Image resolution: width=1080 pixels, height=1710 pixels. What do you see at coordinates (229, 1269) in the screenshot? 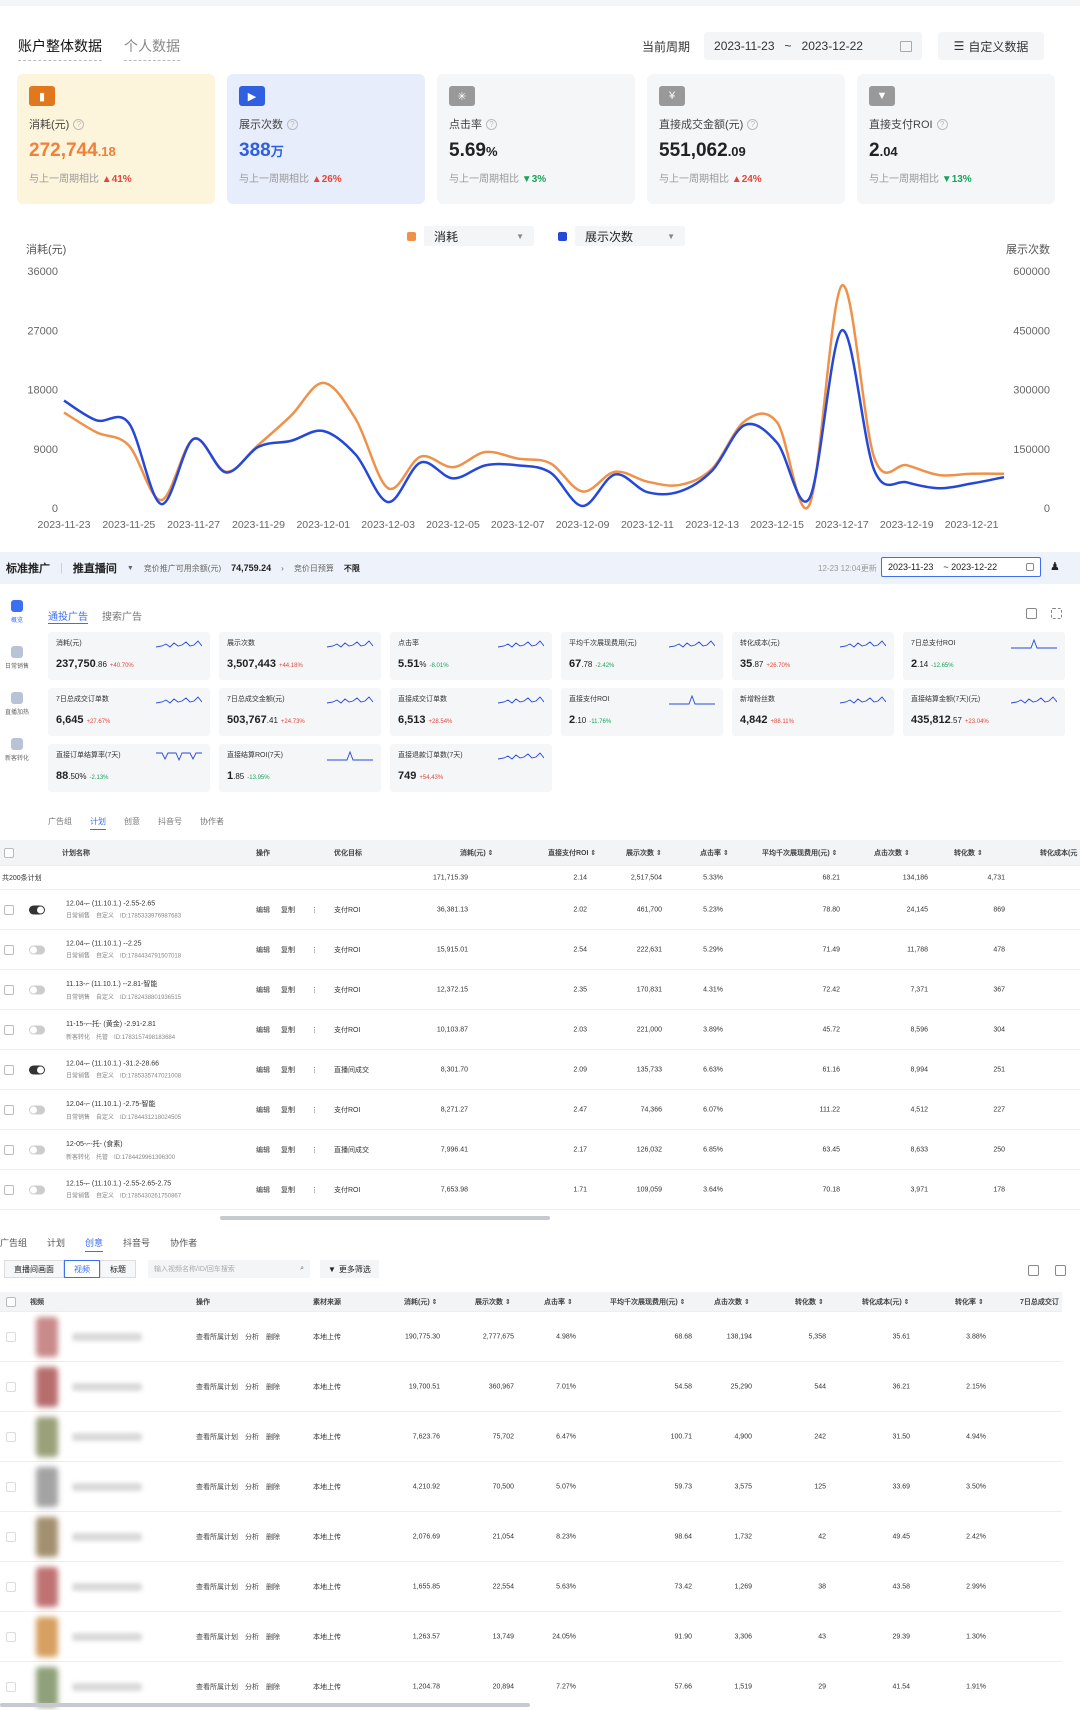
I see `video-search-input: 输入视频名称/ID/回车搜索 ⌕` at bounding box center [229, 1269].